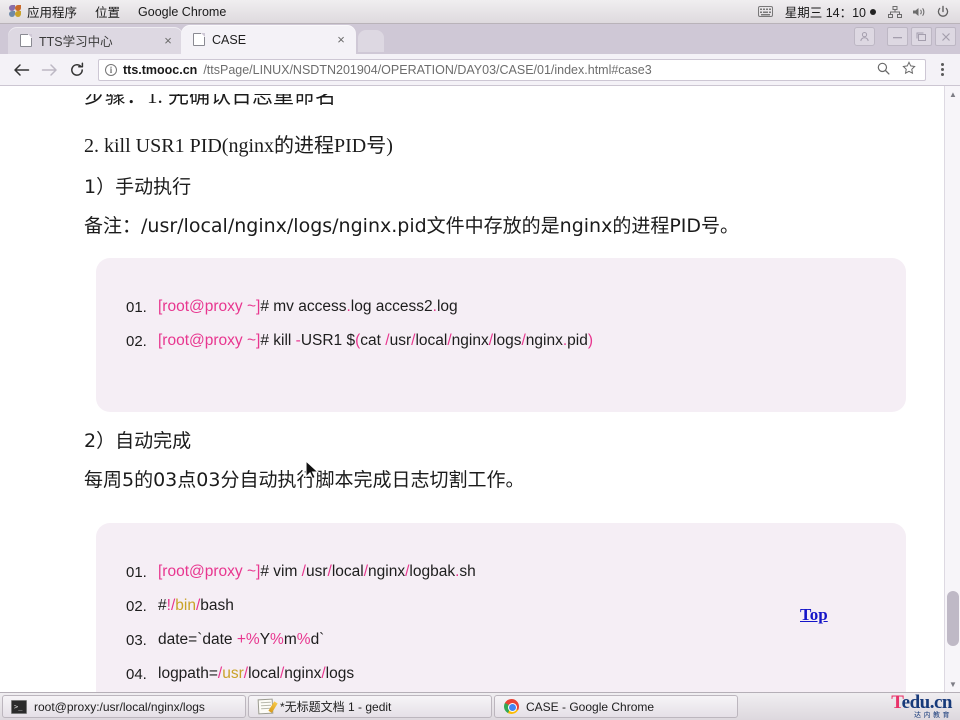 This screenshot has height=720, width=960. Describe the element at coordinates (590, 706) in the screenshot. I see `taskbar-item-label: CASE - Google Chrome` at that location.